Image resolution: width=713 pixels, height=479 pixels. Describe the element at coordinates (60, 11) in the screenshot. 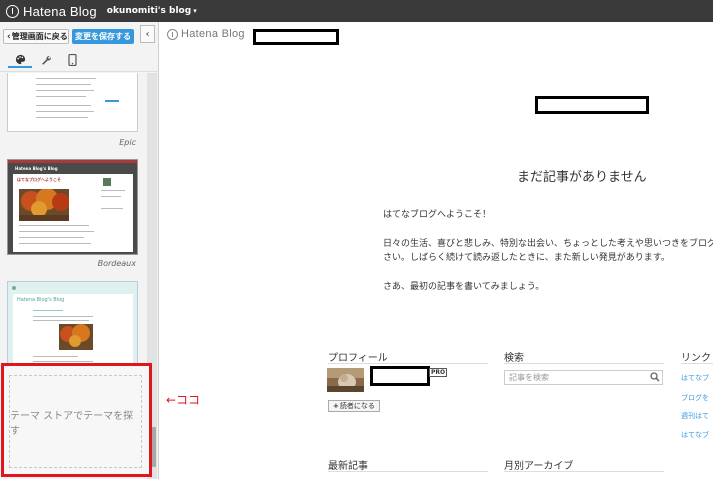

I see `brand-name: Hatena Blog` at that location.